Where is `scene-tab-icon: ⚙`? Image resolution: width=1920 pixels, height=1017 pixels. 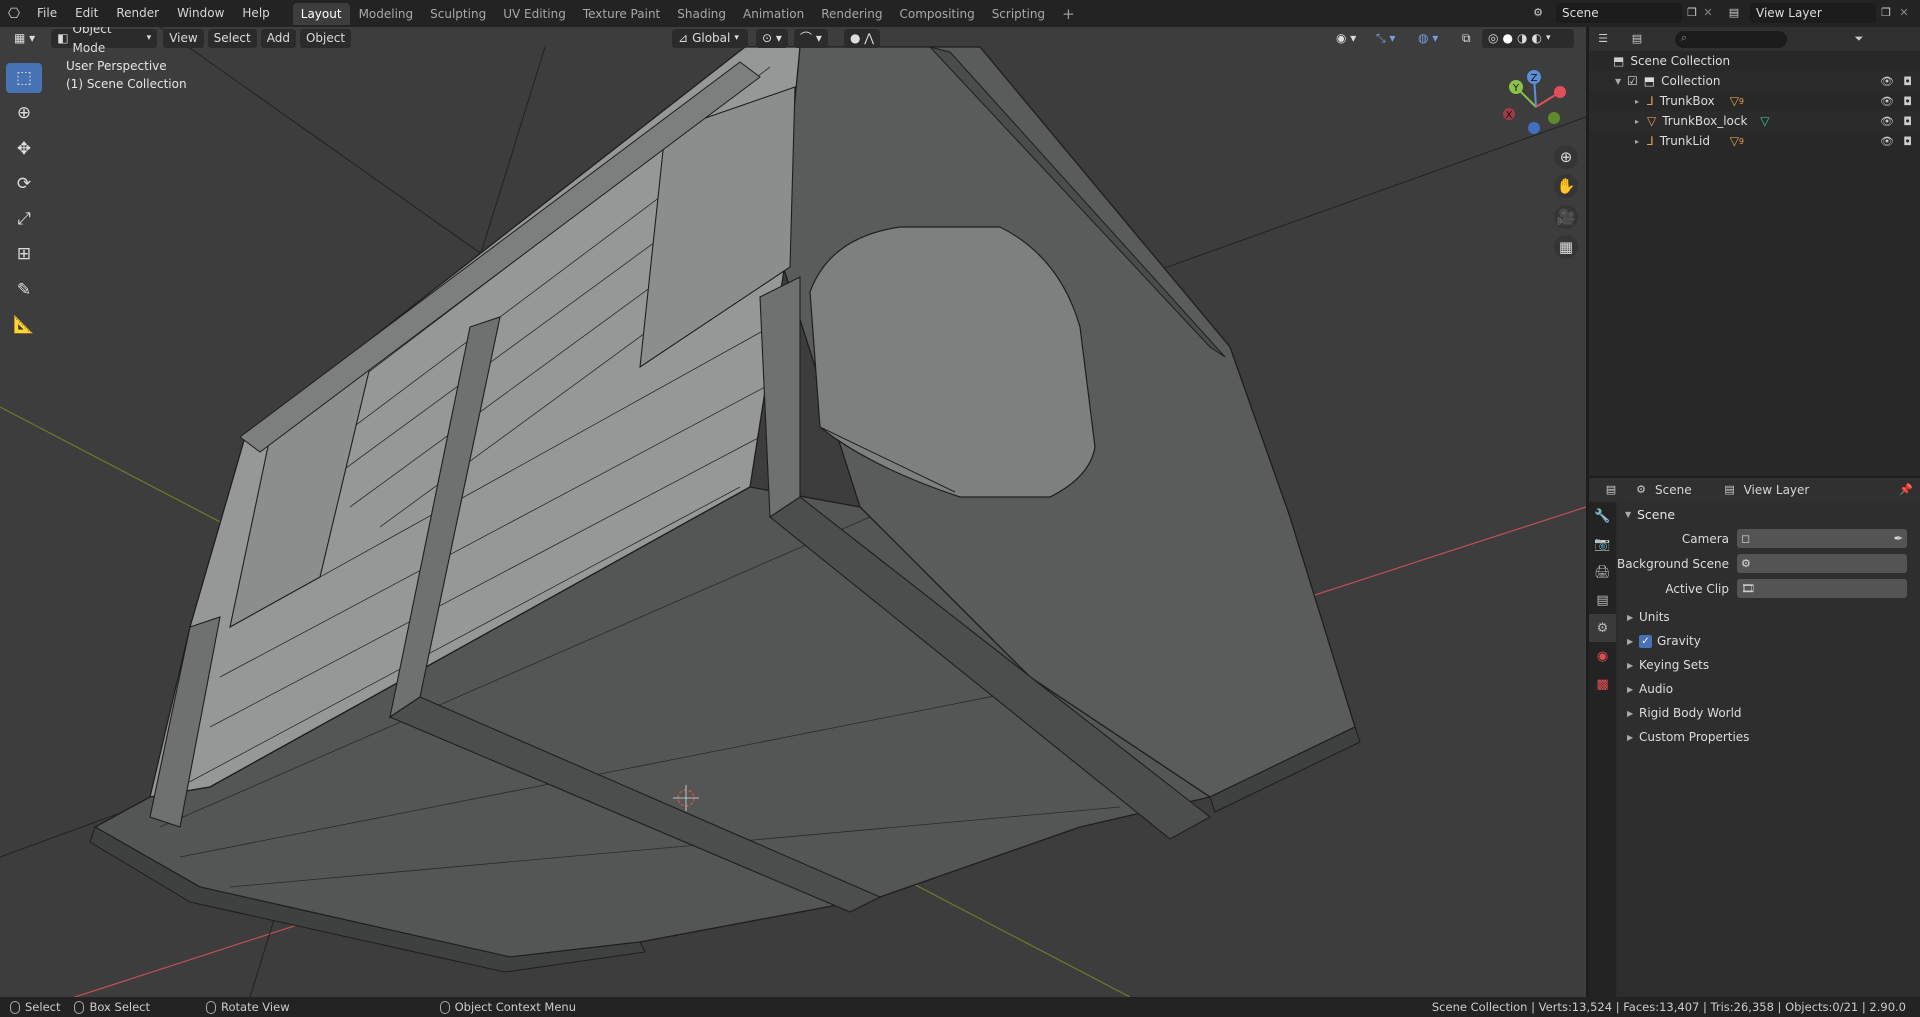 scene-tab-icon: ⚙ is located at coordinates (1602, 628).